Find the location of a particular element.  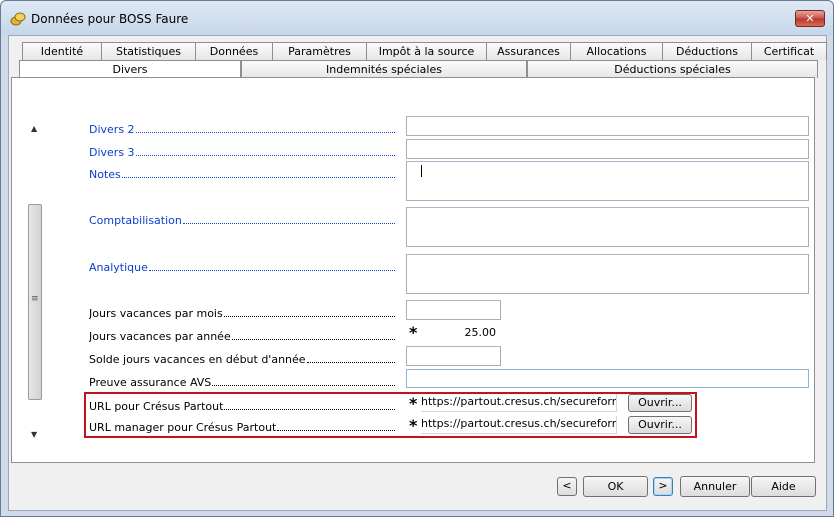

close-button: ✕ is located at coordinates (810, 18).